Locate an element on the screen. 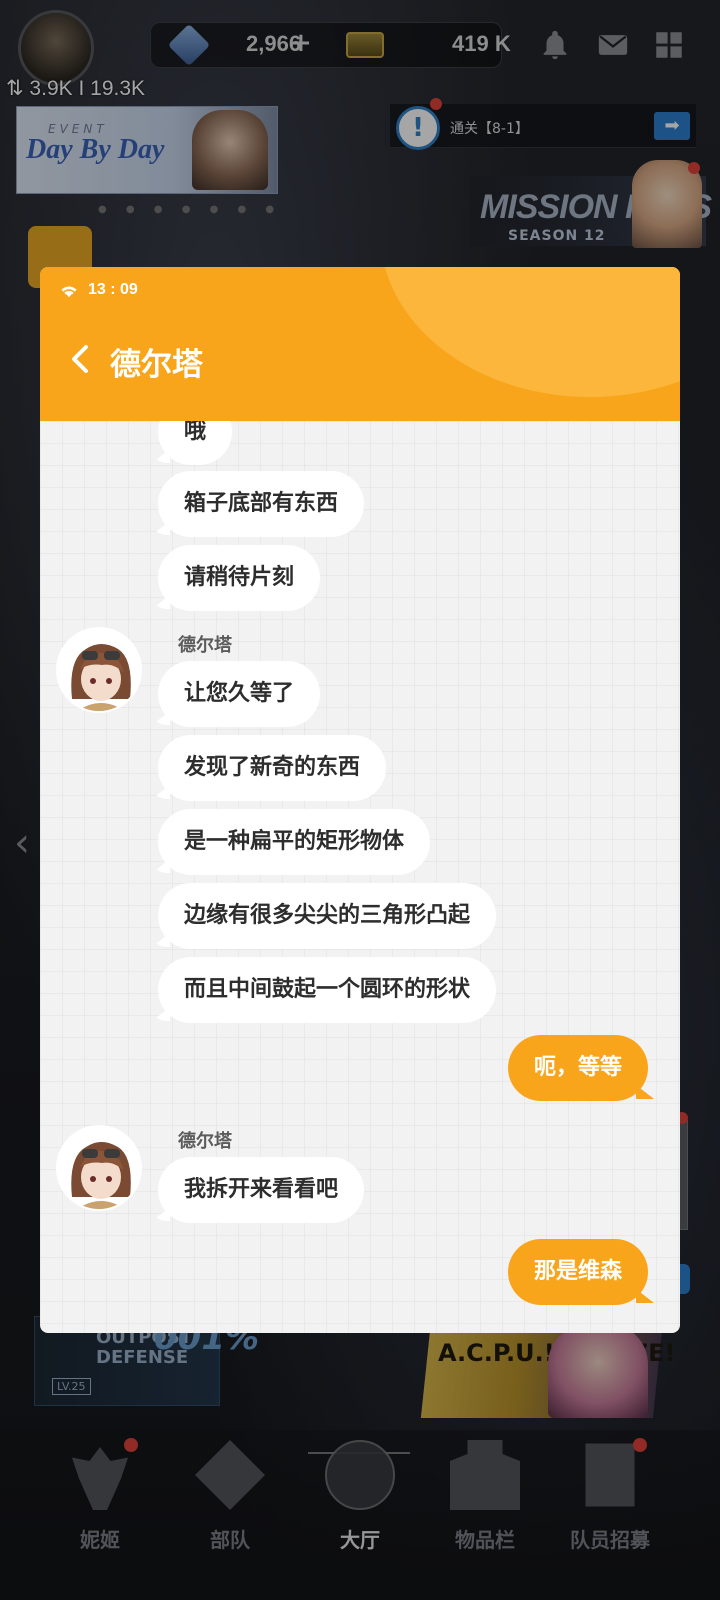 The height and width of the screenshot is (1600, 720). chat-clock: 13 : 09 is located at coordinates (113, 289).